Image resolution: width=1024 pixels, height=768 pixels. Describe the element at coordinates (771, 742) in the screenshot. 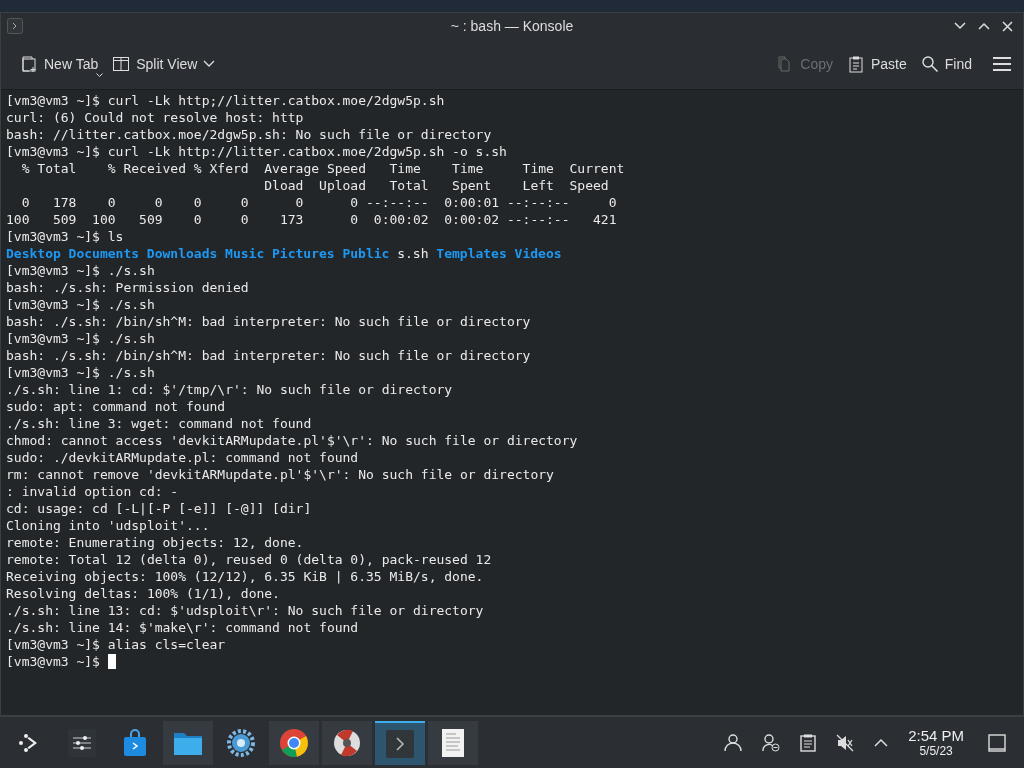

I see `user-minus-icon` at that location.